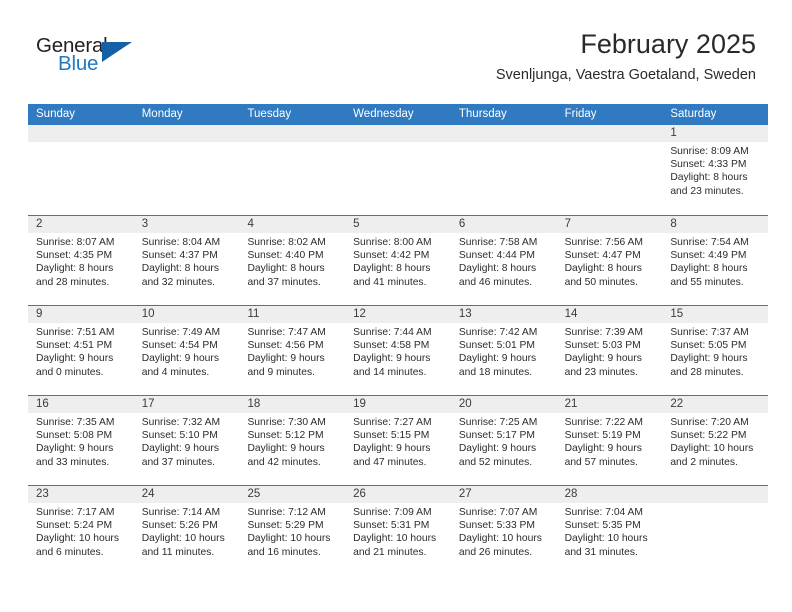 This screenshot has height=612, width=792. What do you see at coordinates (693, 114) in the screenshot?
I see `weekday-header-saturday: Saturday` at bounding box center [693, 114].